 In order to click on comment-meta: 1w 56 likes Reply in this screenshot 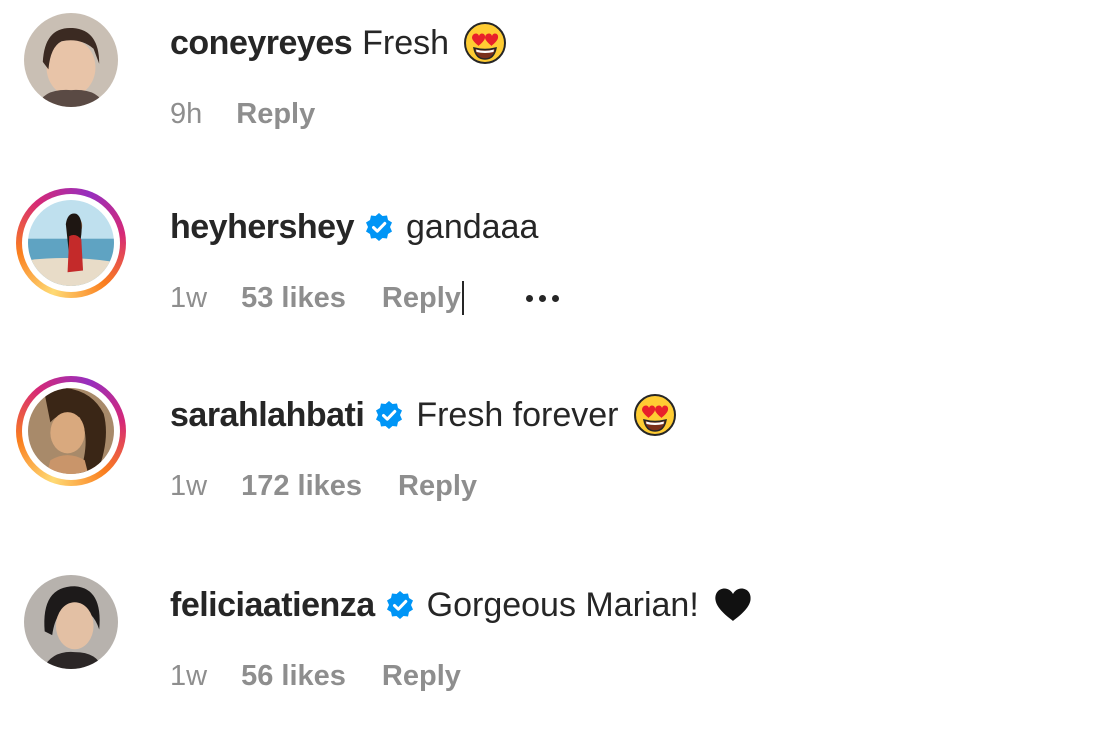, I will do `click(315, 676)`.